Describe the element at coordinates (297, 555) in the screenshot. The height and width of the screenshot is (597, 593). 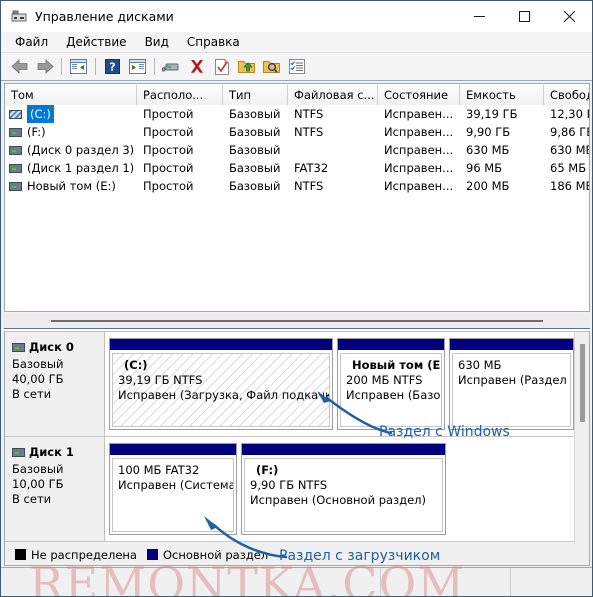
I see `legend-bar: Не распределена Основной раздел` at that location.